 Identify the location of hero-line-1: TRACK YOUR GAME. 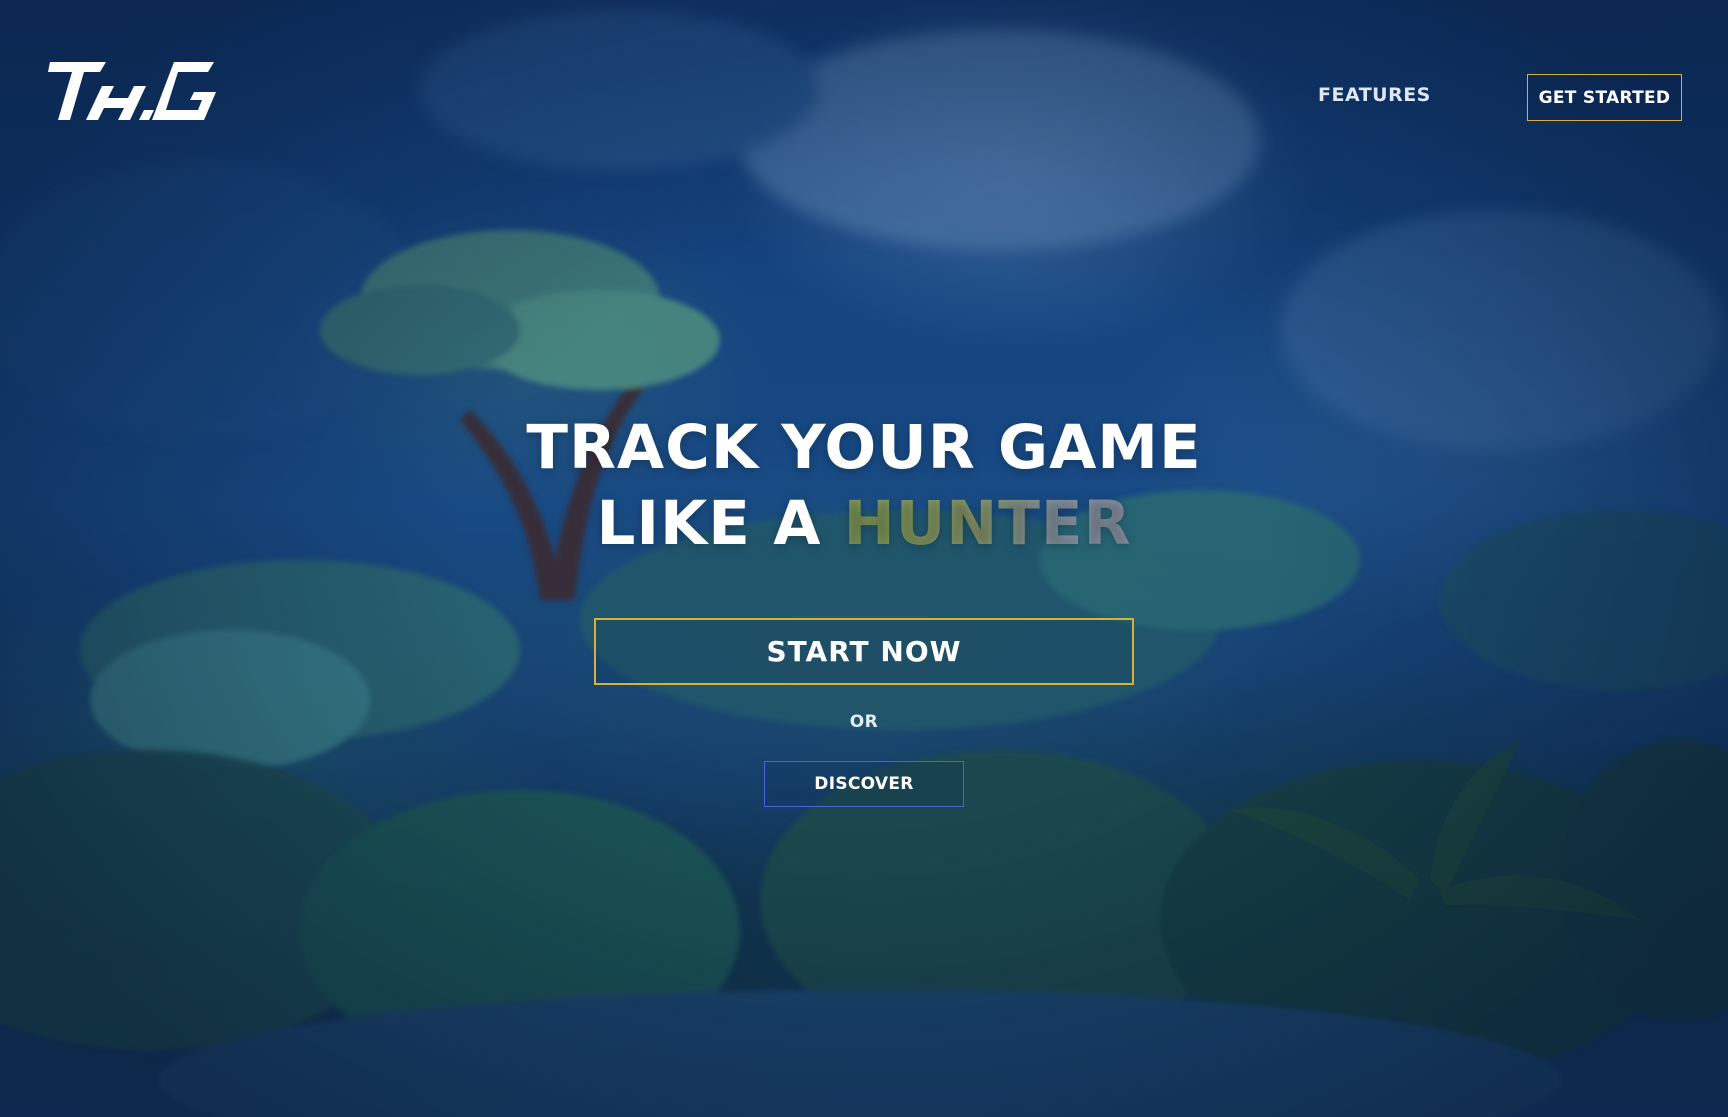
(864, 447).